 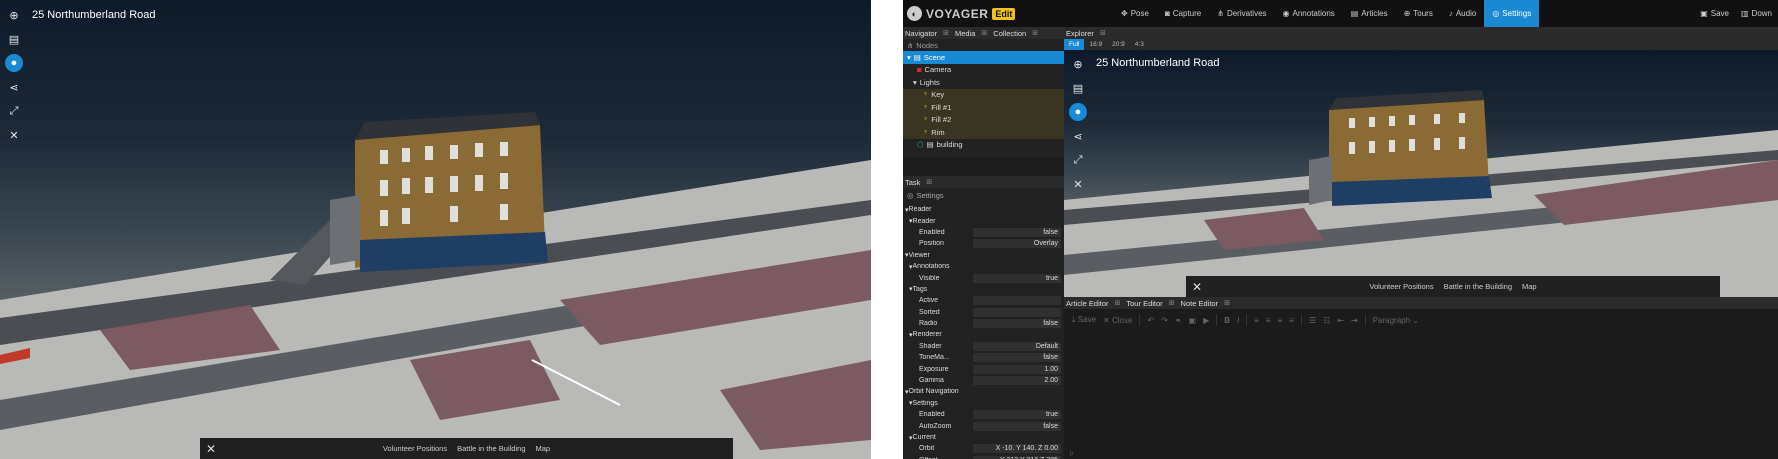 What do you see at coordinates (983, 94) in the screenshot?
I see `tree-node-key: ♆ Key` at bounding box center [983, 94].